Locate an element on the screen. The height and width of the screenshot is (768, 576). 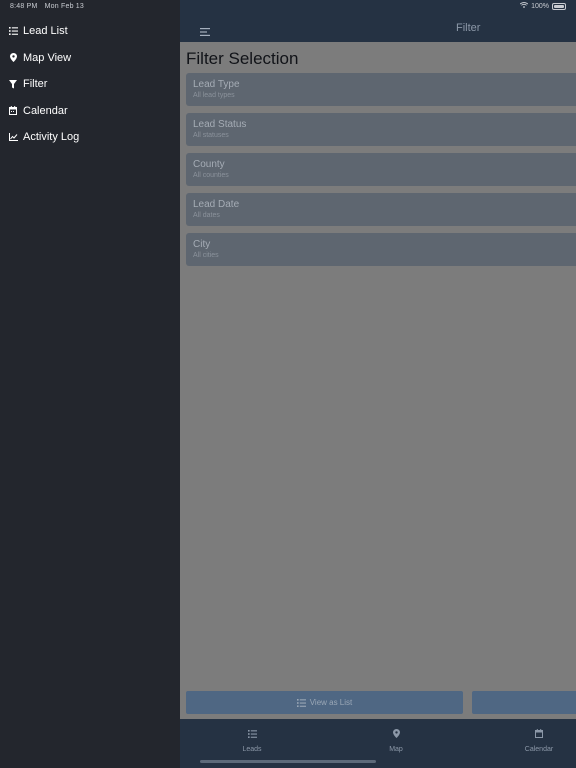
tab-leads: Leads is located at coordinates (252, 739).